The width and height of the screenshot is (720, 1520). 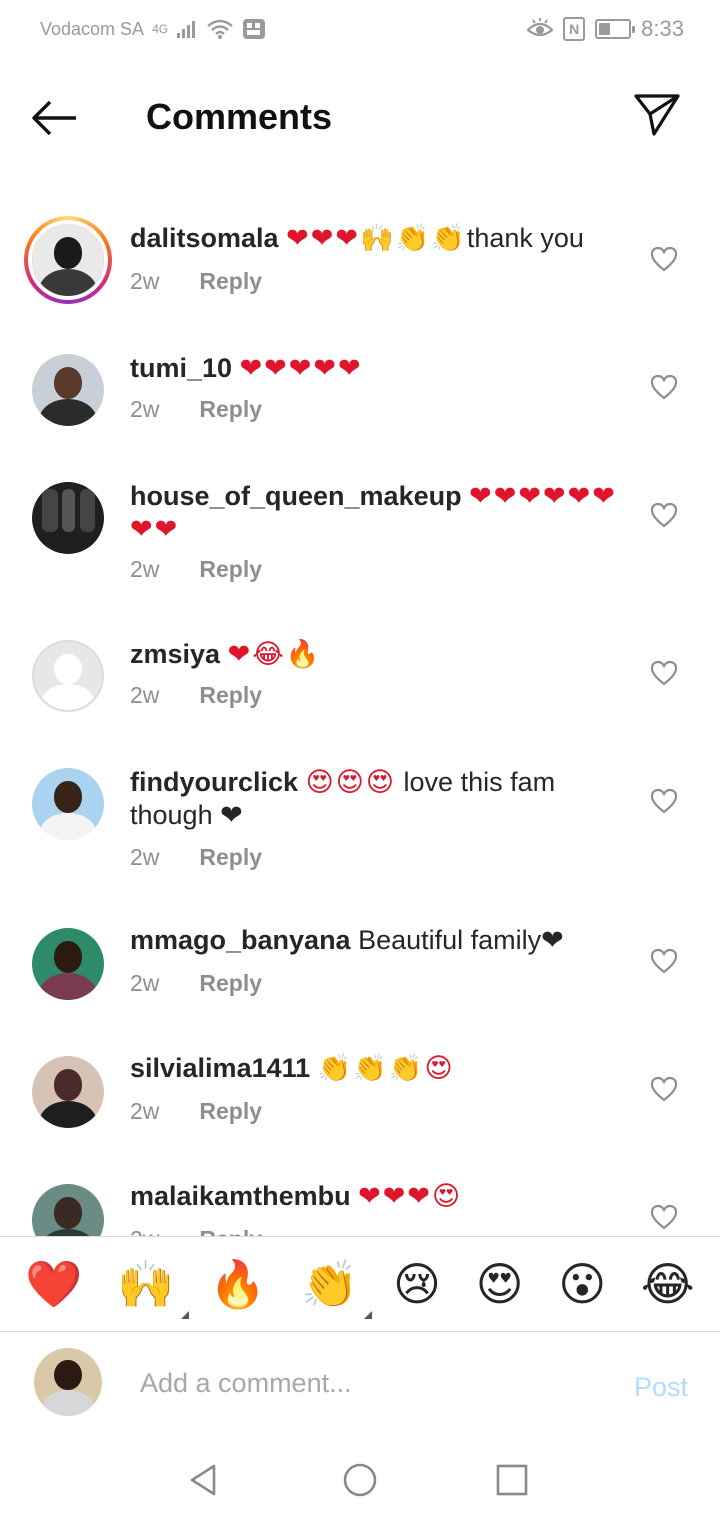 I want to click on emoji-clap-button: 👏, so click(x=337, y=1290).